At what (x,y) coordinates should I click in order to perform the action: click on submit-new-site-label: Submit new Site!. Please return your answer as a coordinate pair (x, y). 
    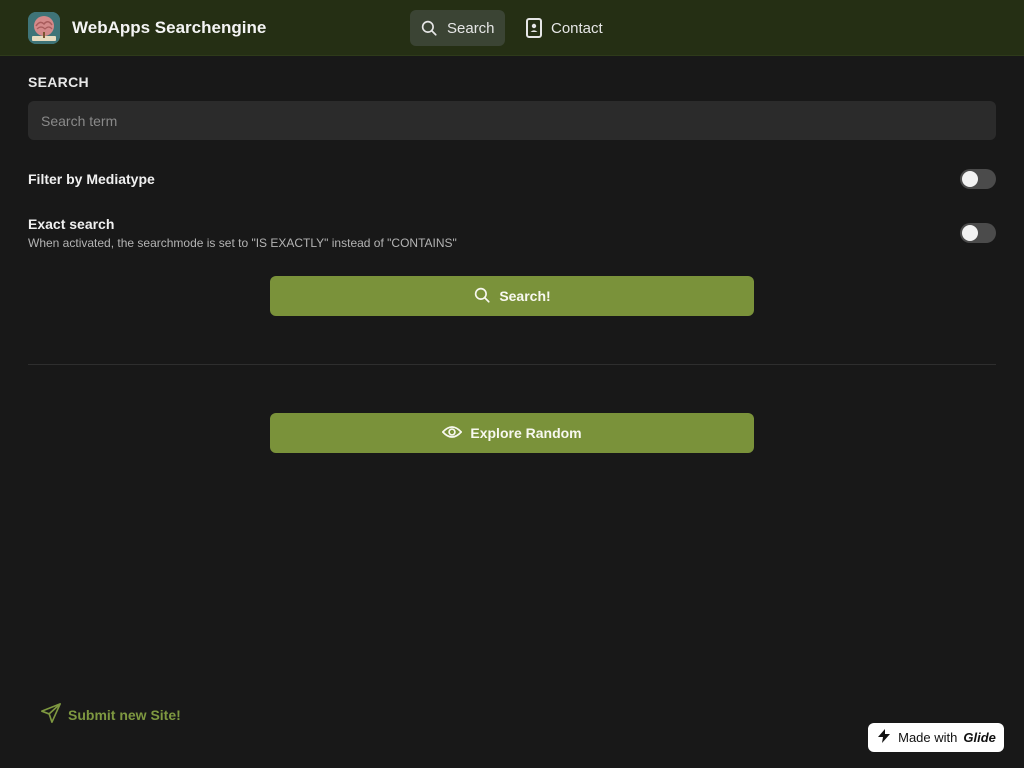
    Looking at the image, I should click on (124, 714).